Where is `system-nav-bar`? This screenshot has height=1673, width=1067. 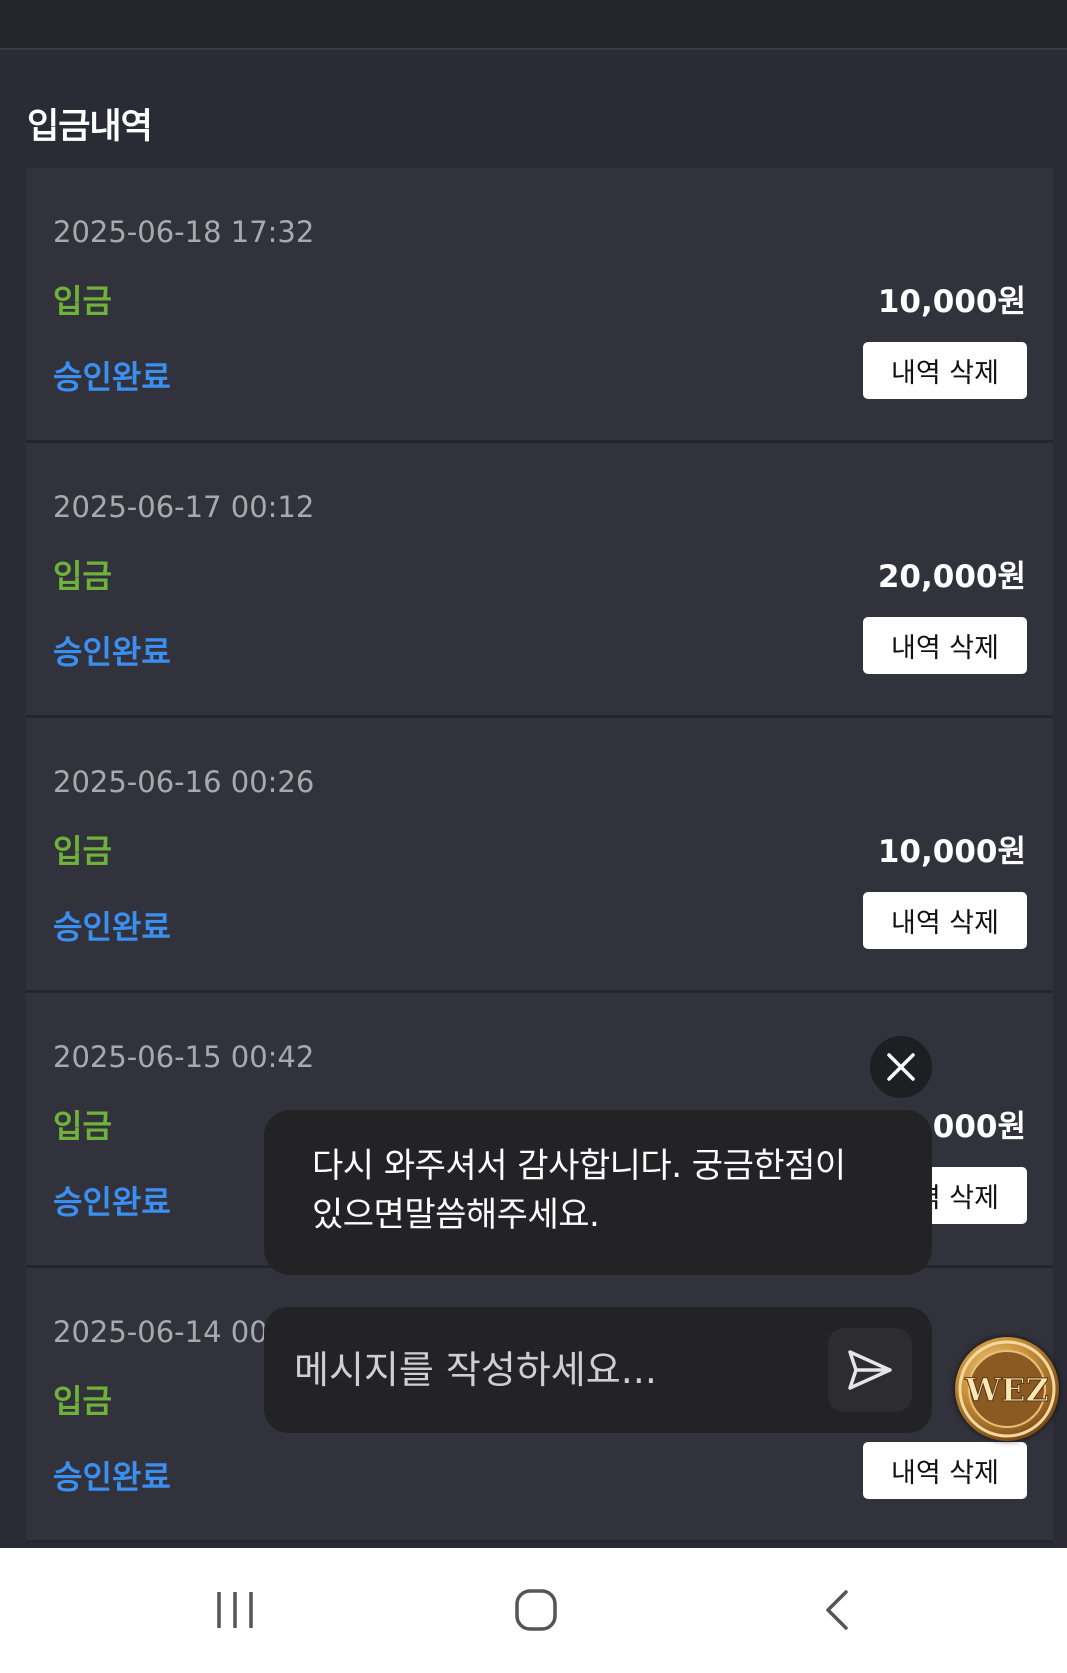 system-nav-bar is located at coordinates (533, 1610).